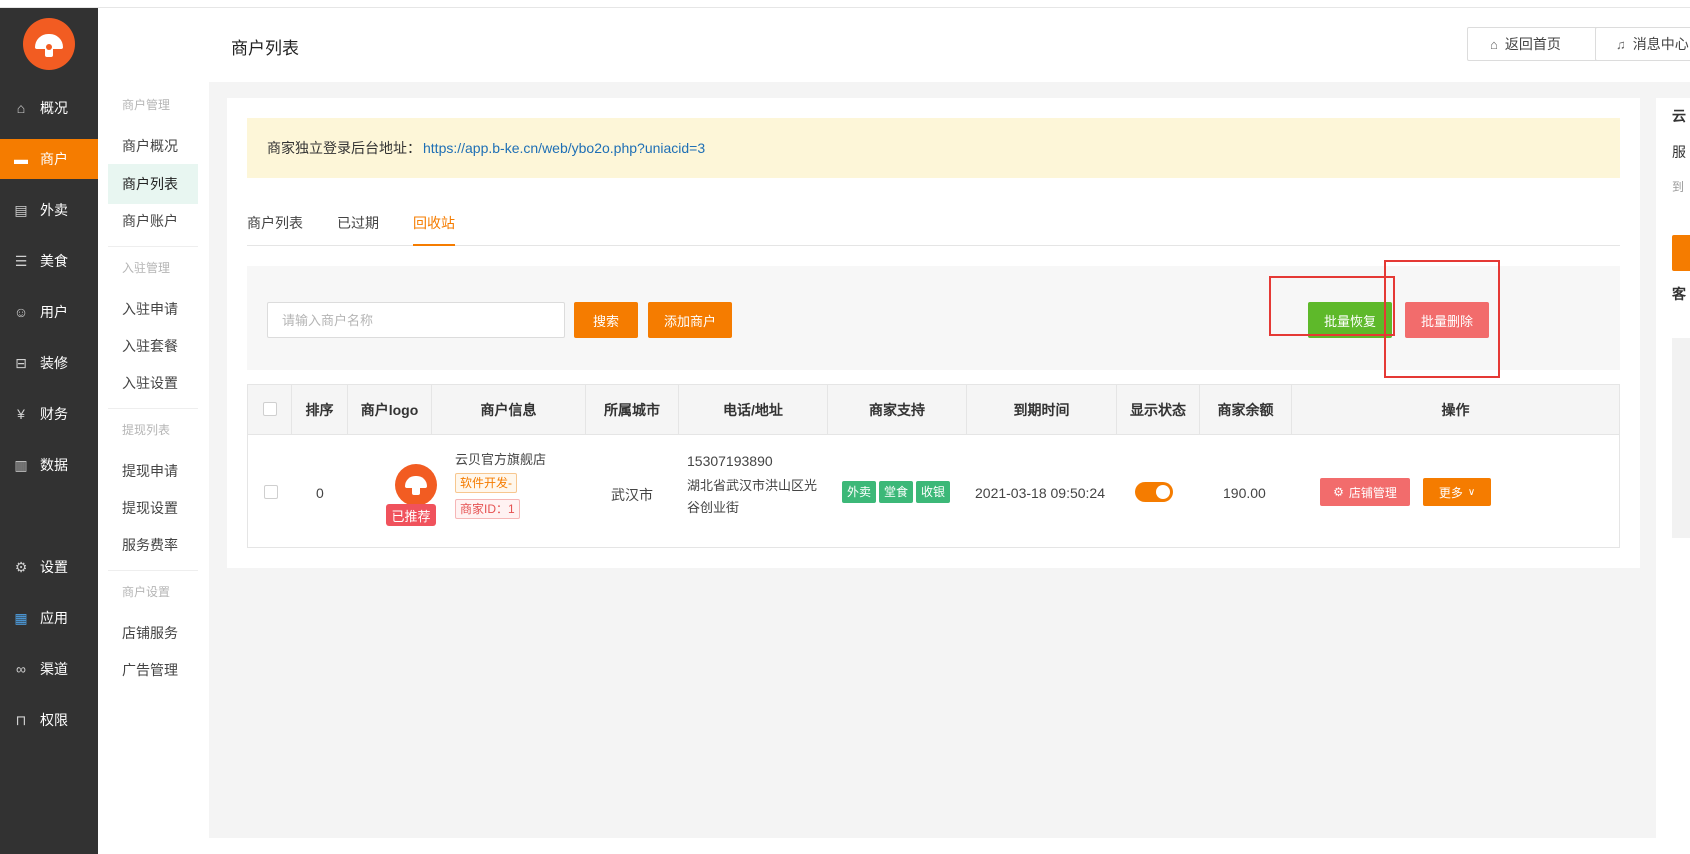 The width and height of the screenshot is (1690, 854). What do you see at coordinates (21, 669) in the screenshot?
I see `link-icon: ∞` at bounding box center [21, 669].